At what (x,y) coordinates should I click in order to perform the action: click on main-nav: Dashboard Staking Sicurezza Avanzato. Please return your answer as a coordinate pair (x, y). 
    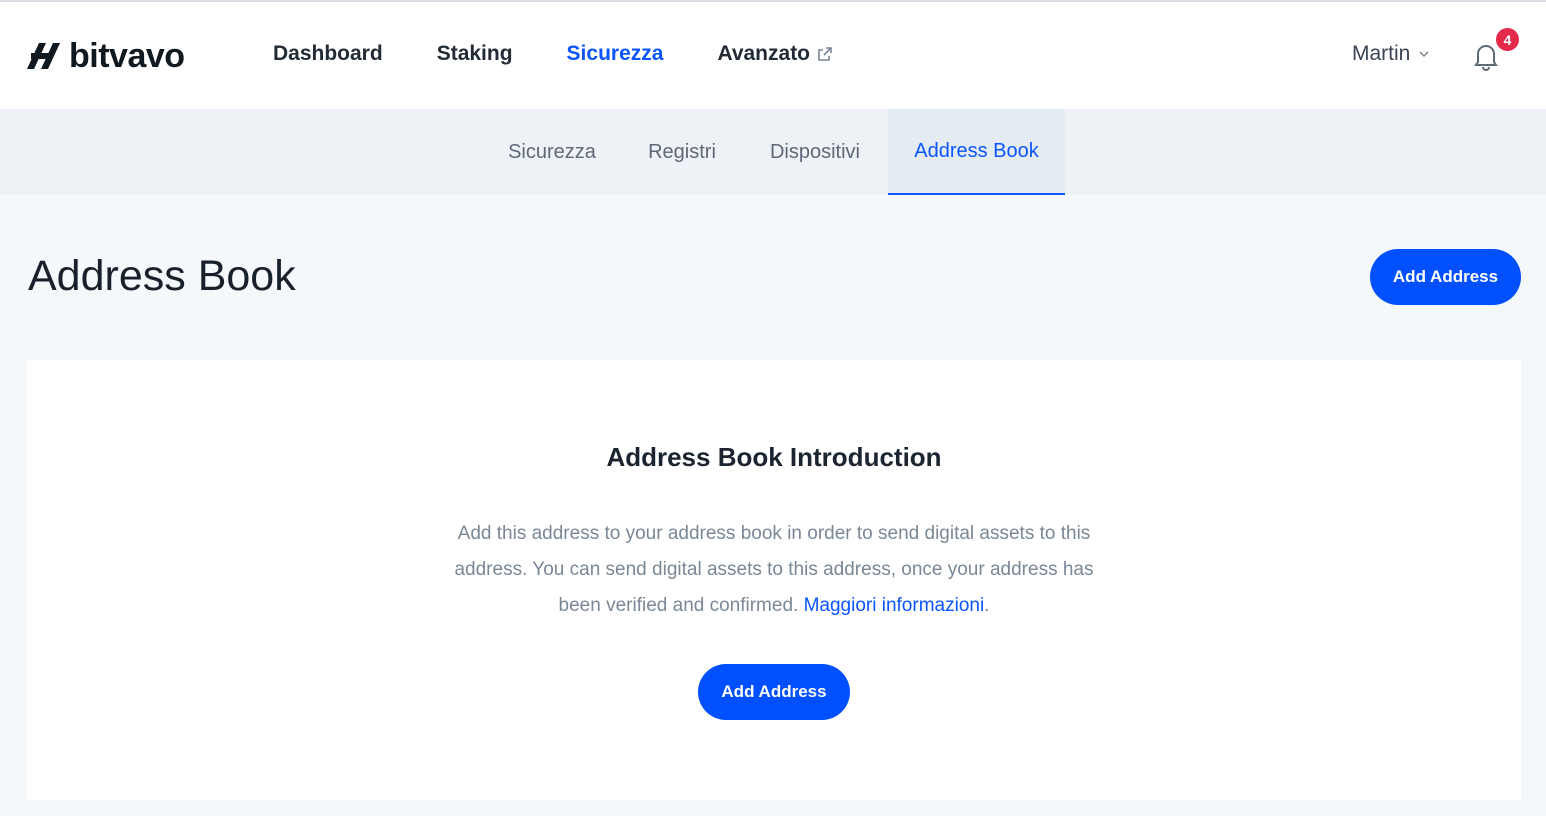
    Looking at the image, I should click on (580, 54).